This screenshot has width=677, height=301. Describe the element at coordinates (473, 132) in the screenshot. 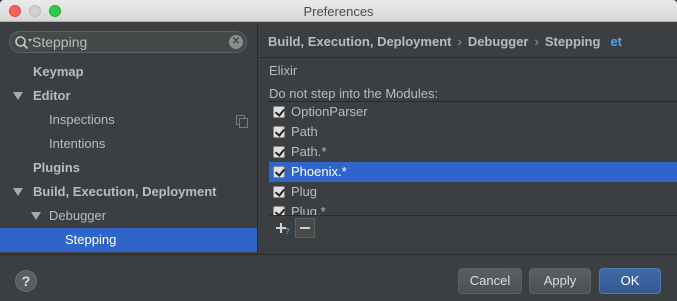

I see `list-item: Path` at that location.